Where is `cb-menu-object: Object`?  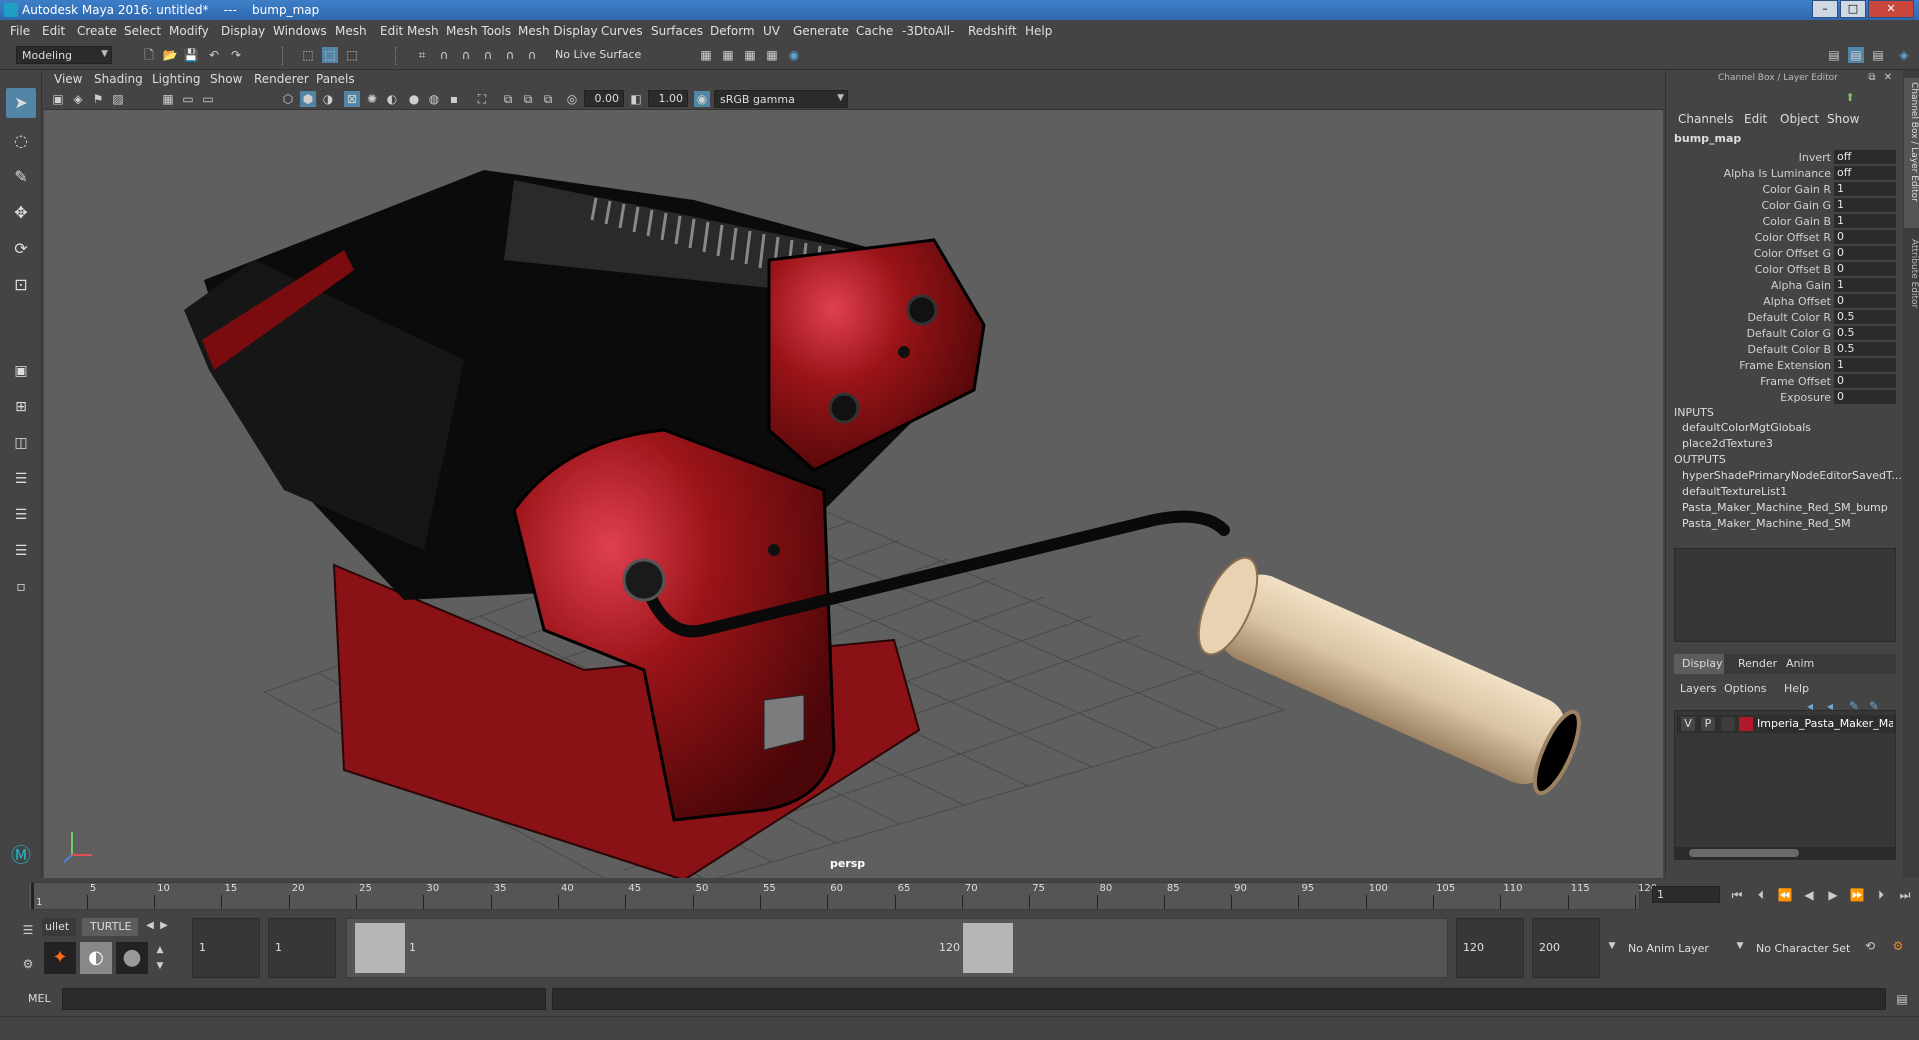
cb-menu-object: Object is located at coordinates (1799, 119).